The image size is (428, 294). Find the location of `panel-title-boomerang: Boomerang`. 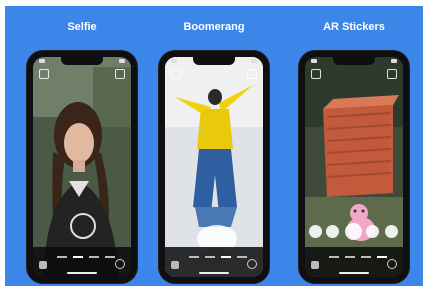

panel-title-boomerang: Boomerang is located at coordinates (214, 27).